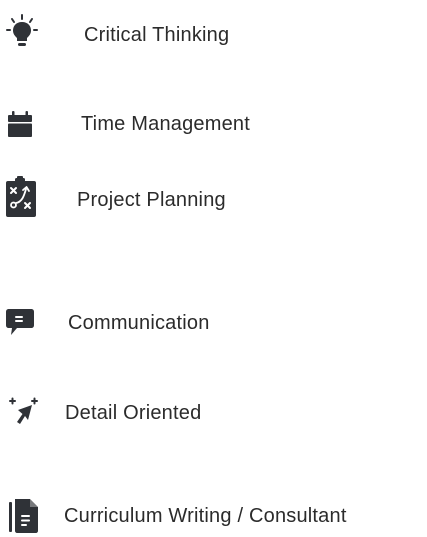  I want to click on calendar-icon, so click(20, 124).